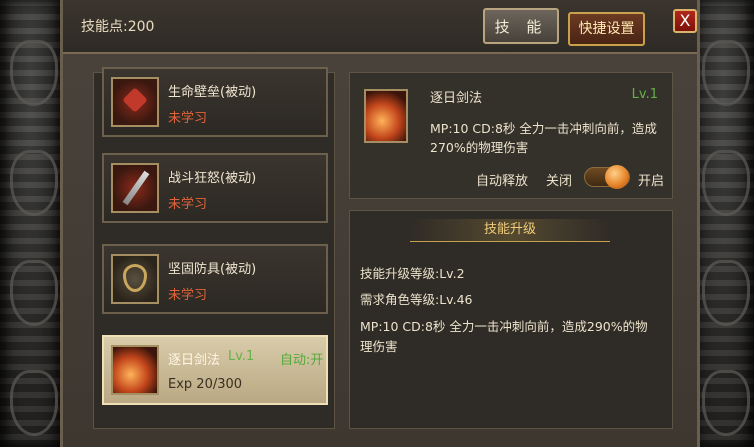 The width and height of the screenshot is (754, 447). Describe the element at coordinates (380, 27) in the screenshot. I see `window-header: 技能点:200 技 能 快捷设置 X` at that location.